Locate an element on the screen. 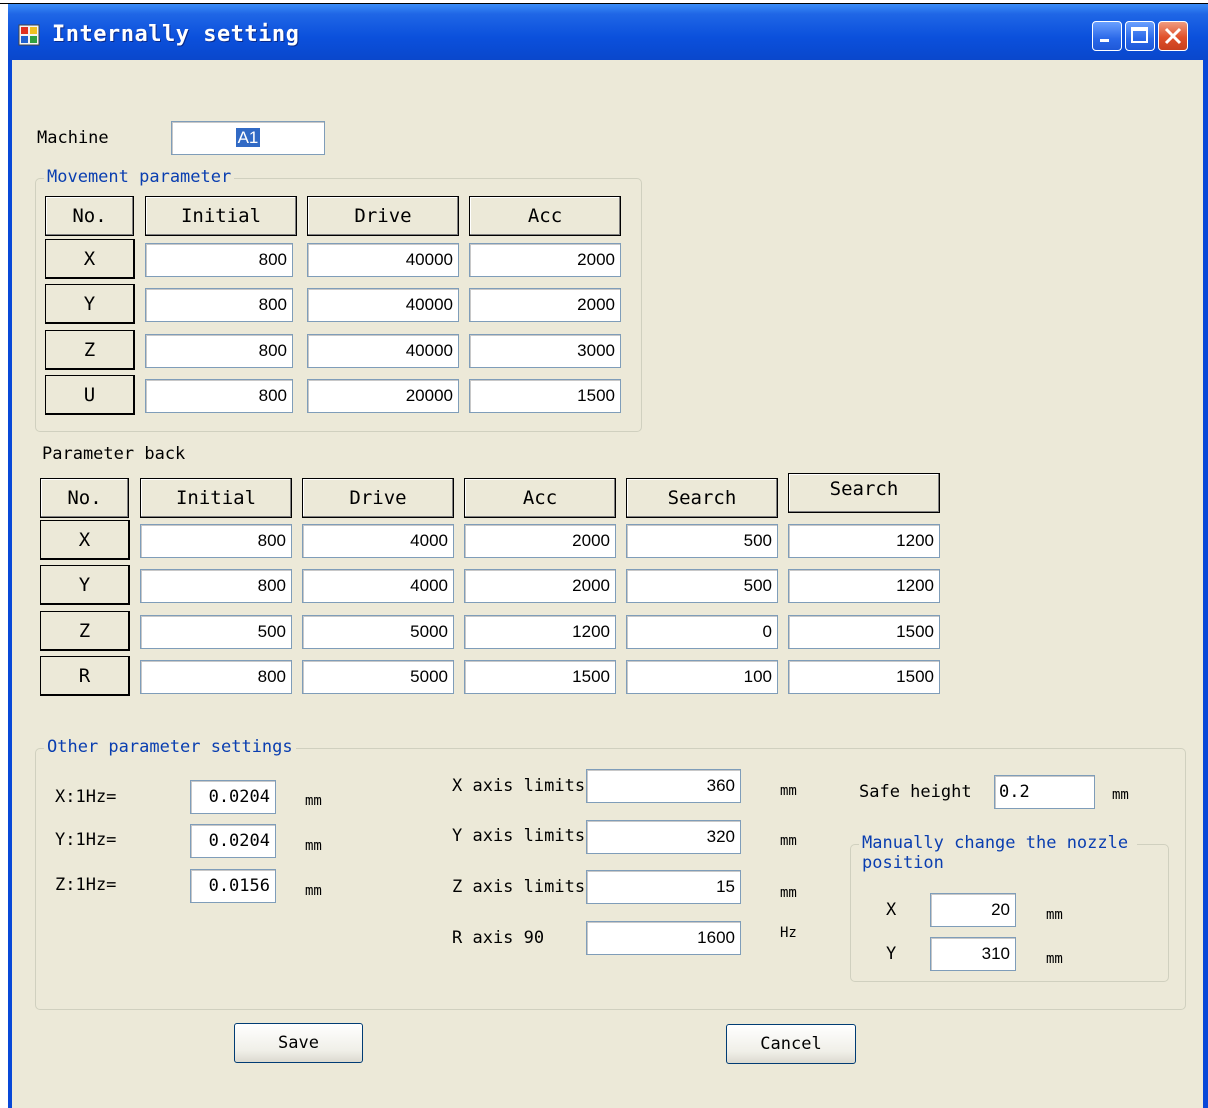 The height and width of the screenshot is (1108, 1208). back-header-search: Search is located at coordinates (702, 498).